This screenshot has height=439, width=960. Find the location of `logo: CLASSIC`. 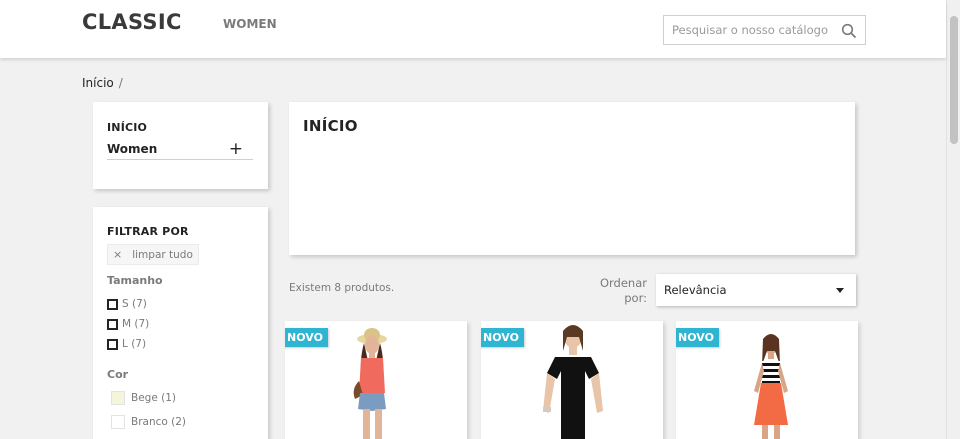

logo: CLASSIC is located at coordinates (132, 22).